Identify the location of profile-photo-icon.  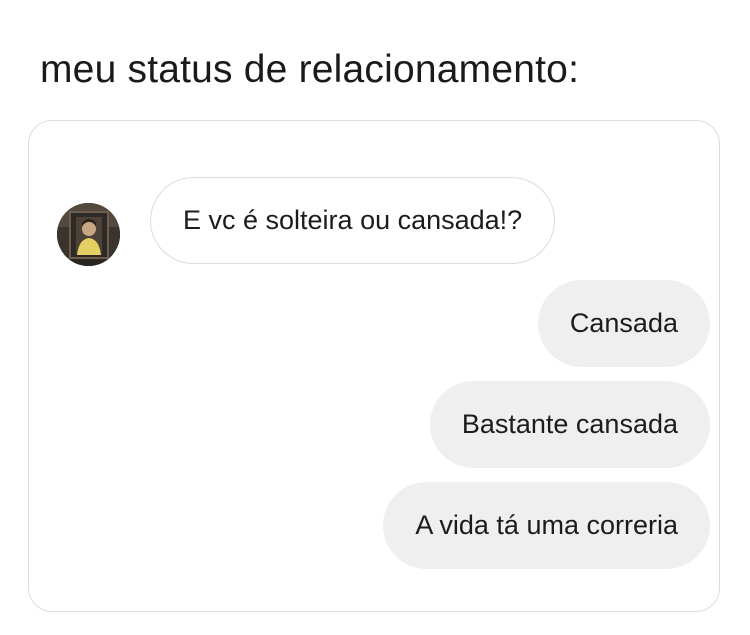
(88, 234).